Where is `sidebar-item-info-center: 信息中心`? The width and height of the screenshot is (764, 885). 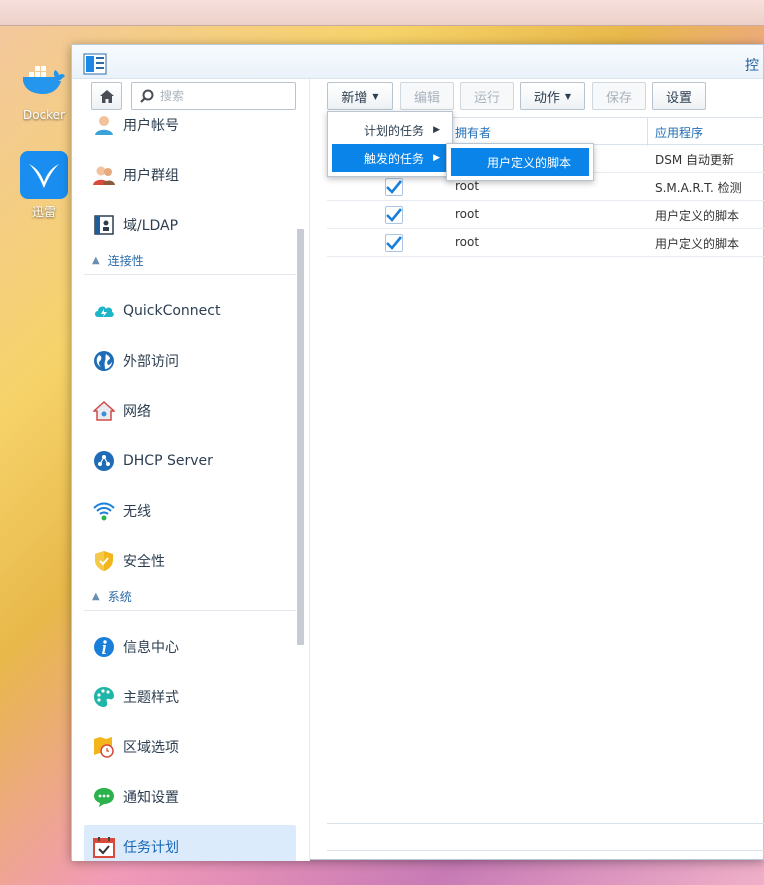 sidebar-item-info-center: 信息中心 is located at coordinates (190, 647).